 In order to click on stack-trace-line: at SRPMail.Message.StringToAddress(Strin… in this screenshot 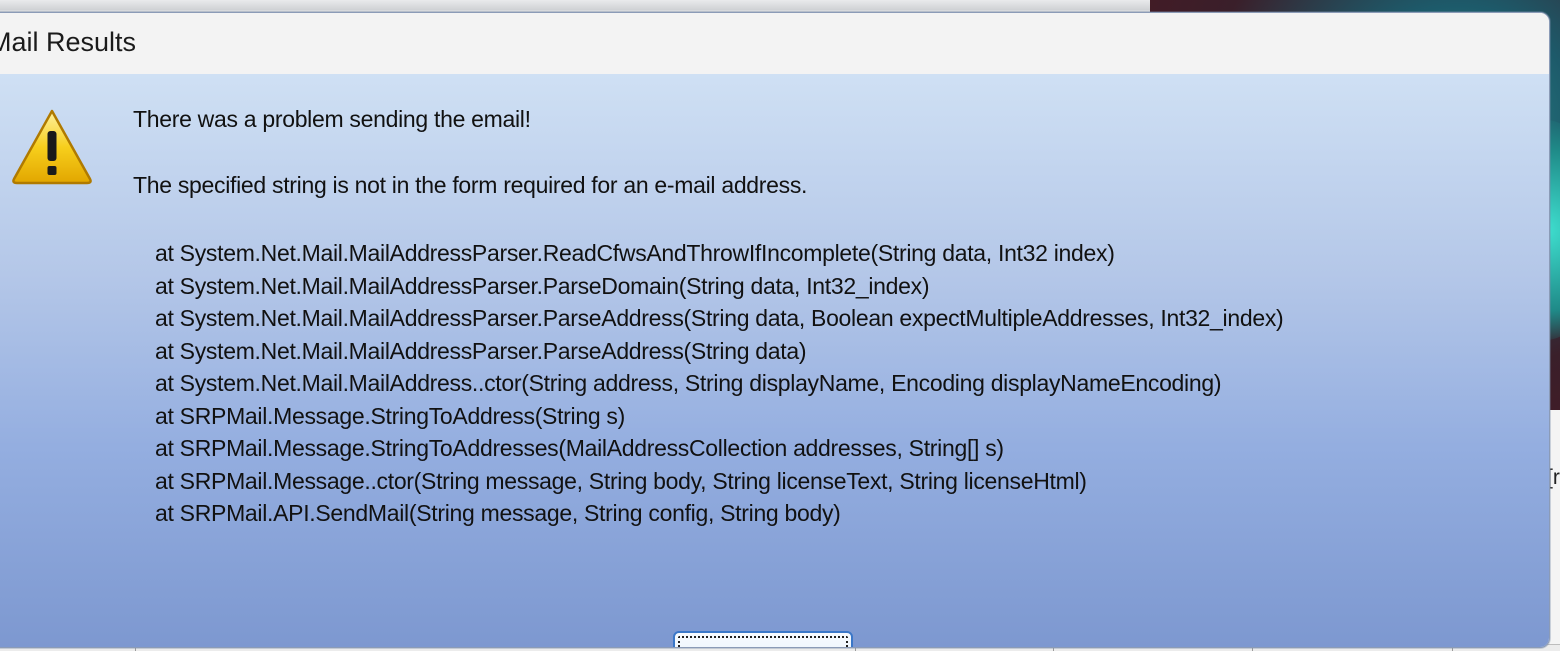, I will do `click(390, 415)`.